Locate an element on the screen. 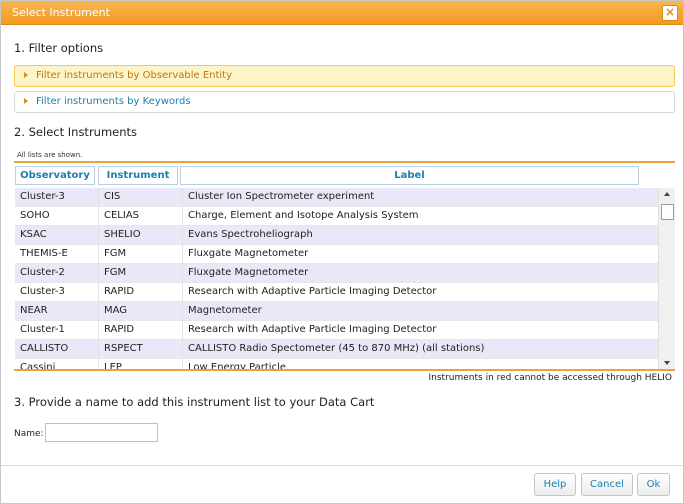 The width and height of the screenshot is (684, 504). close-icon: × is located at coordinates (670, 13).